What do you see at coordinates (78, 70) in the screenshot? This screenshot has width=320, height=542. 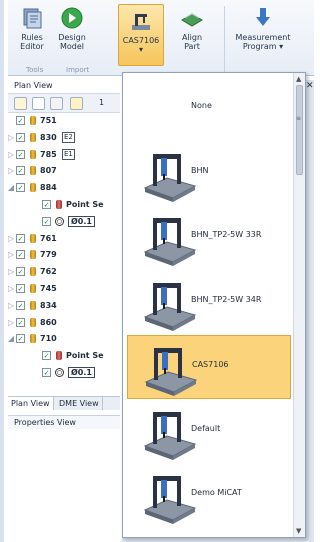 I see `group-label-import: Import` at bounding box center [78, 70].